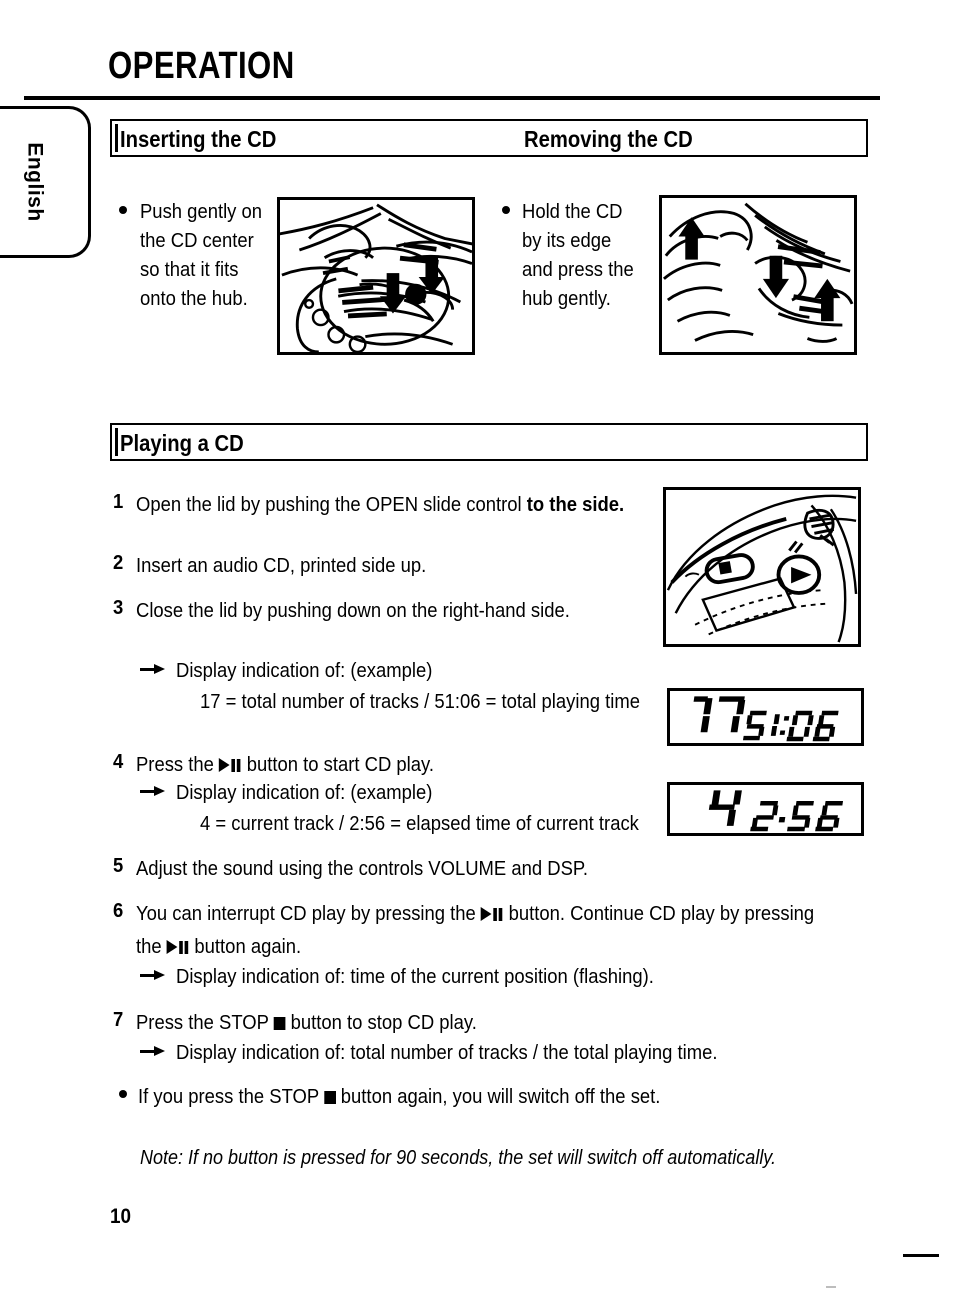 Image resolution: width=954 pixels, height=1308 pixels. Describe the element at coordinates (182, 443) in the screenshot. I see `section-title-playing: Playing a CD` at that location.